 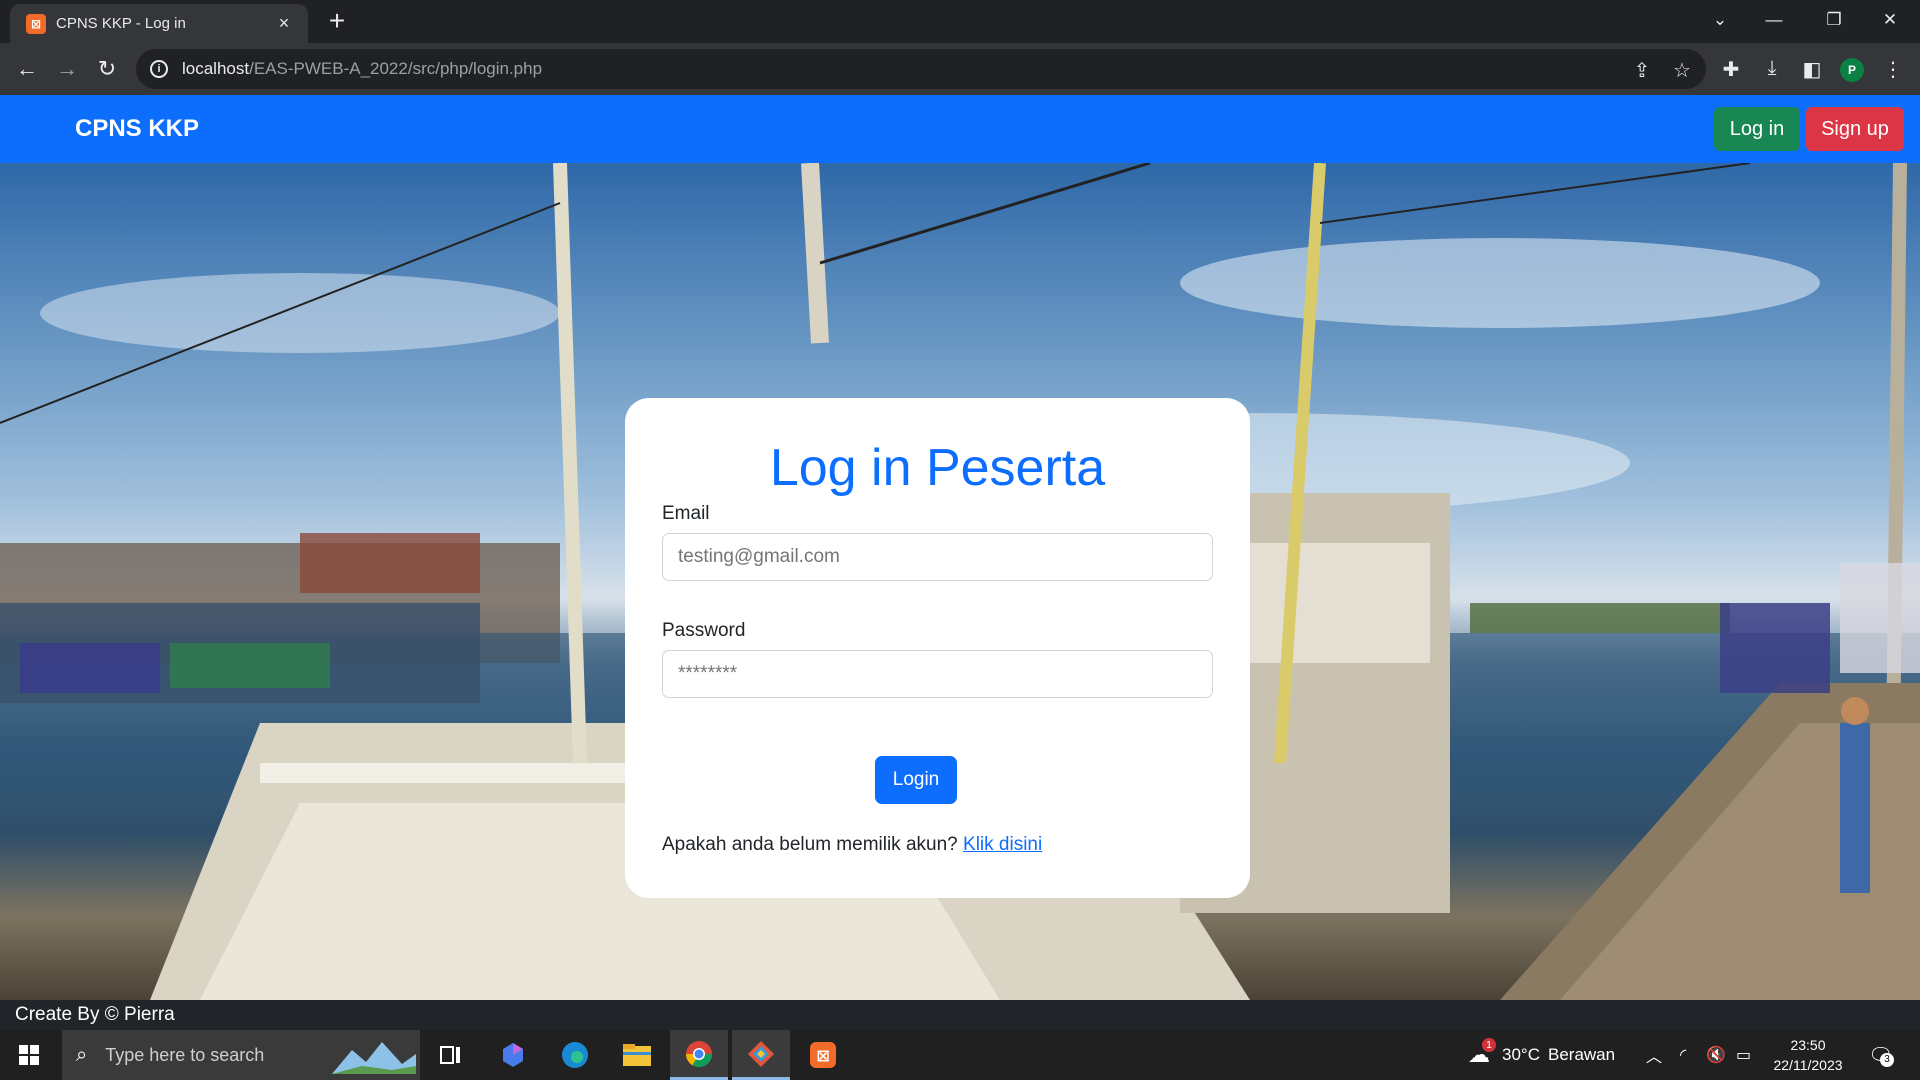 What do you see at coordinates (1581, 1054) in the screenshot?
I see `weather-desc: Berawan` at bounding box center [1581, 1054].